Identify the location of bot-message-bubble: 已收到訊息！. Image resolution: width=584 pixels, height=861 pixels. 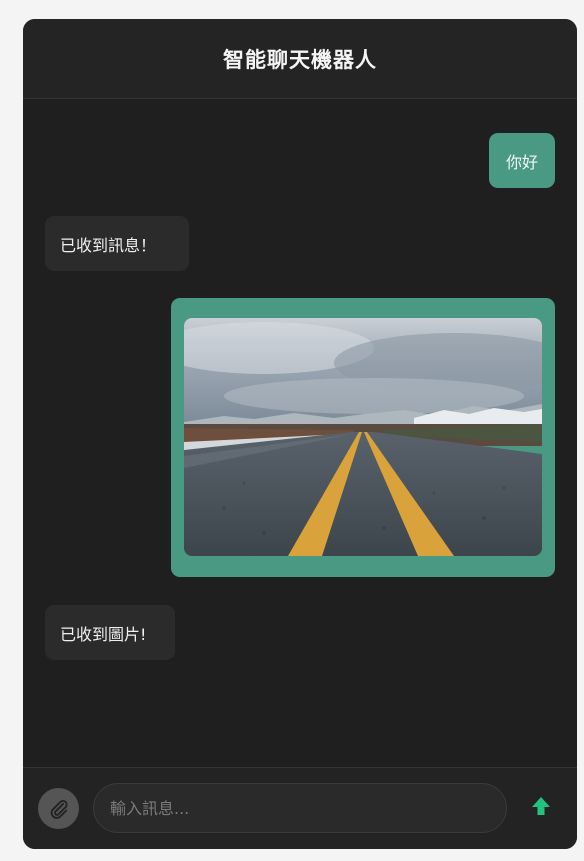
(117, 243).